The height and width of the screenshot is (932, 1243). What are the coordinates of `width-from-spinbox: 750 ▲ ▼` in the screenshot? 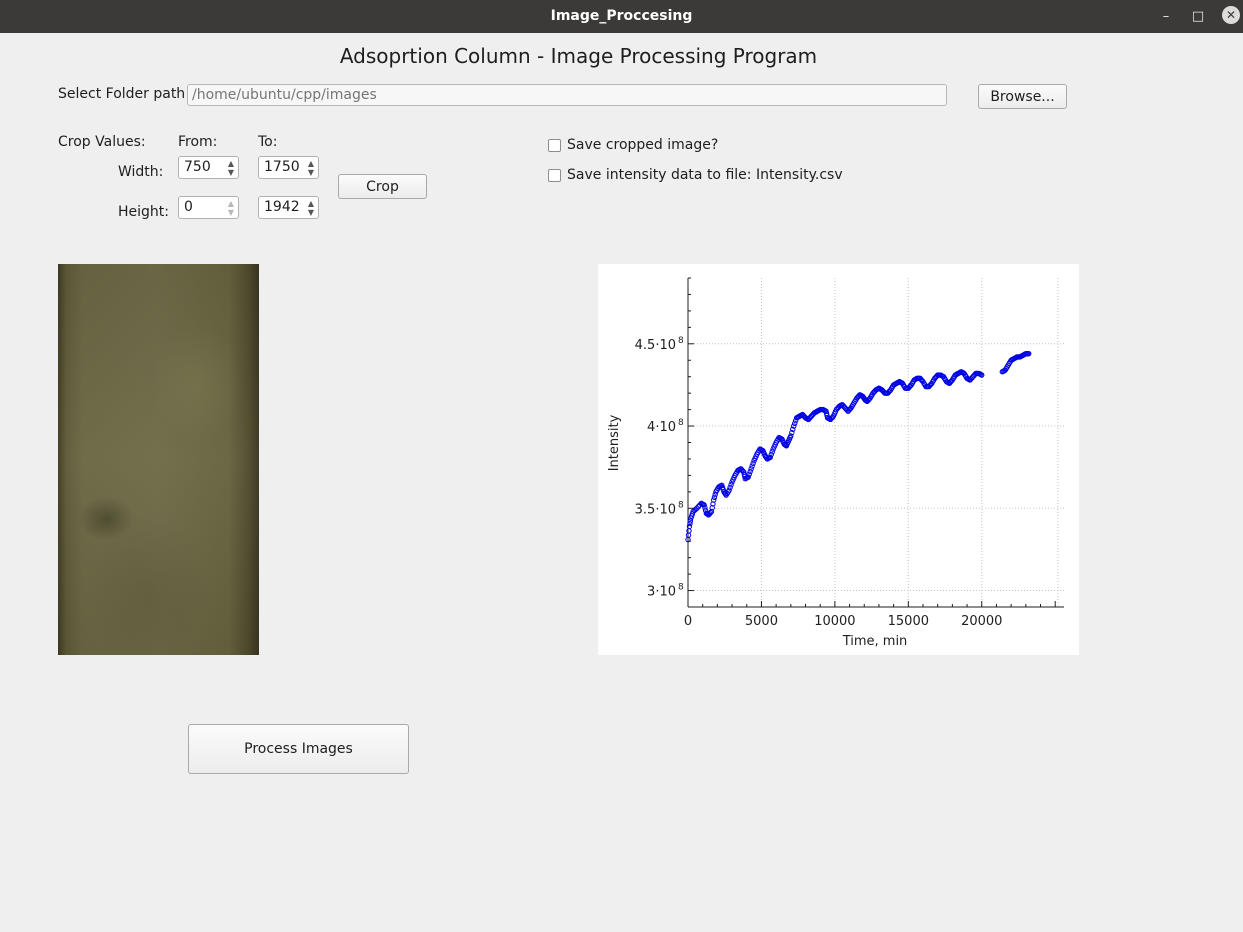 It's located at (208, 167).